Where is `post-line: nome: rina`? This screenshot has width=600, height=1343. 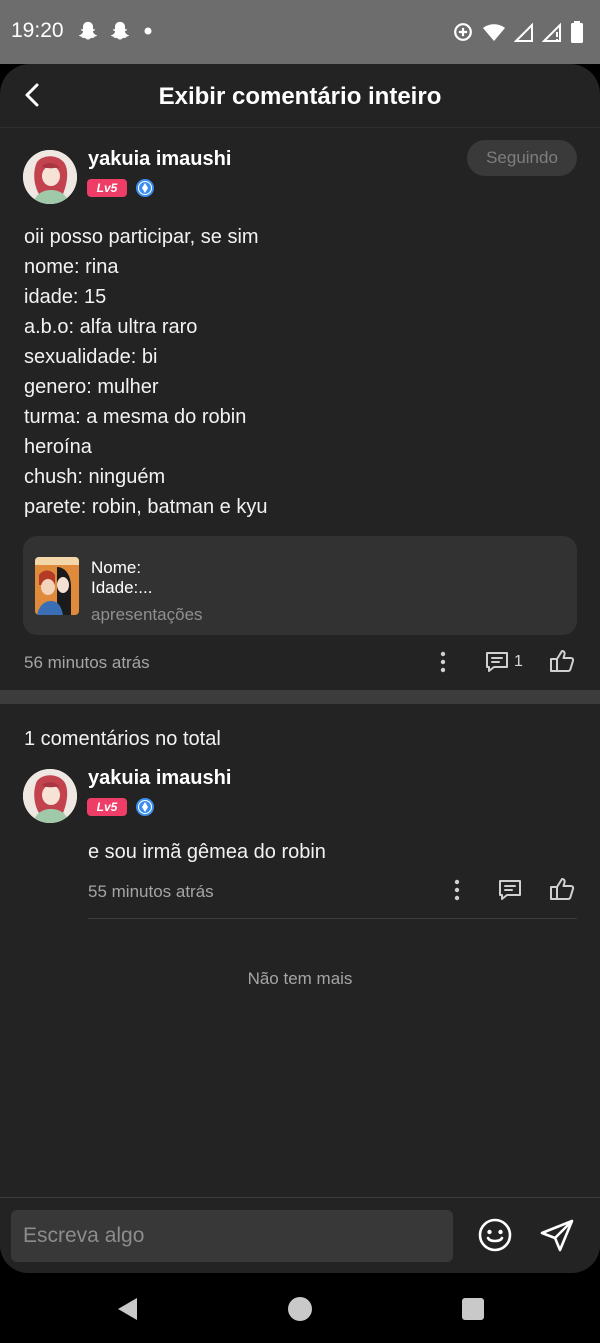
post-line: nome: rina is located at coordinates (71, 267).